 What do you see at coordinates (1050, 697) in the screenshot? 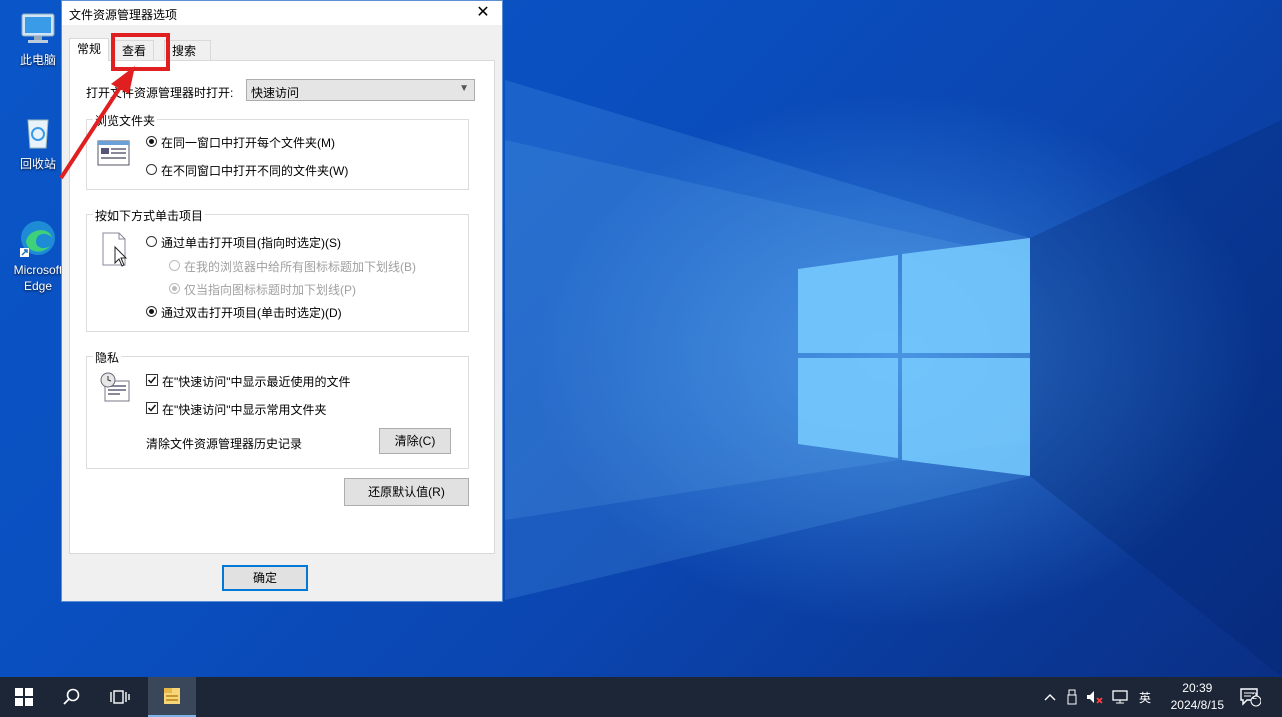
I see `chevron-up-icon` at bounding box center [1050, 697].